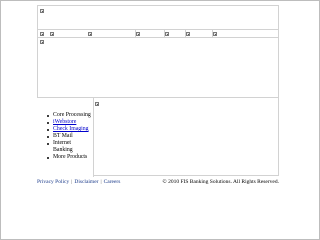 Image resolution: width=320 pixels, height=240 pixels. I want to click on sidebar-item-internet-banking: Internet Banking, so click(69, 147).